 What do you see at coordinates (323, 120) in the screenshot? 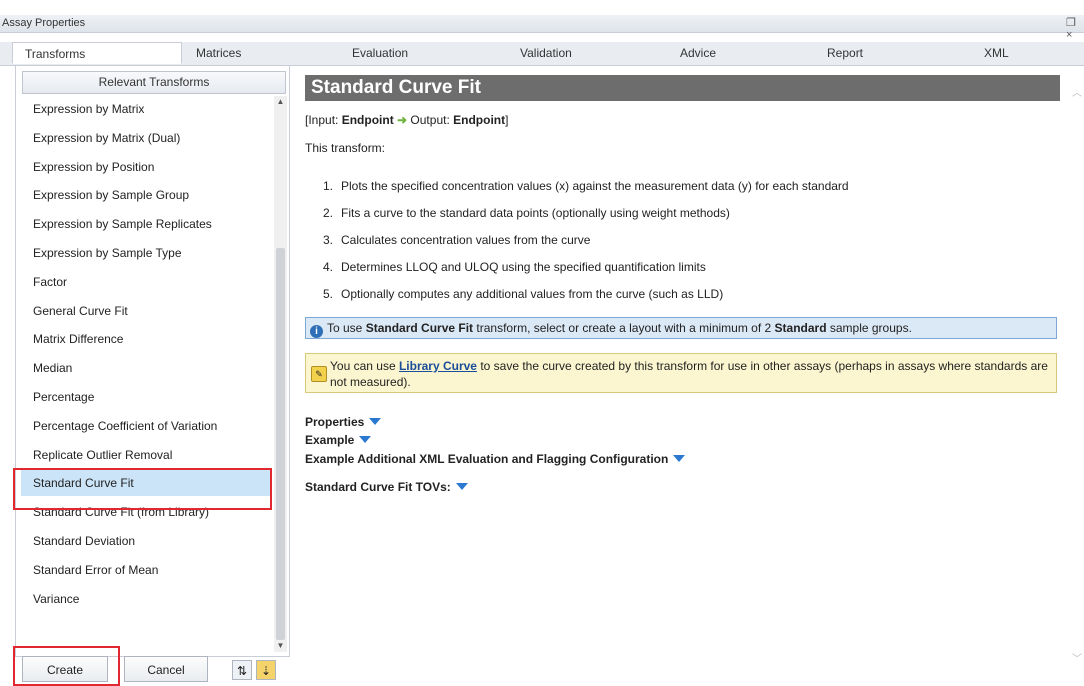
I see `io-prefix: [Input:` at bounding box center [323, 120].